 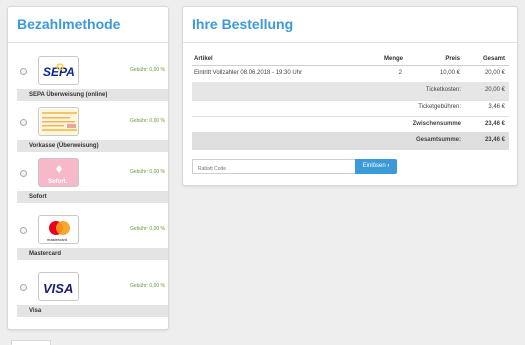 I want to click on redeem-button-label: Einlösen, so click(x=374, y=166).